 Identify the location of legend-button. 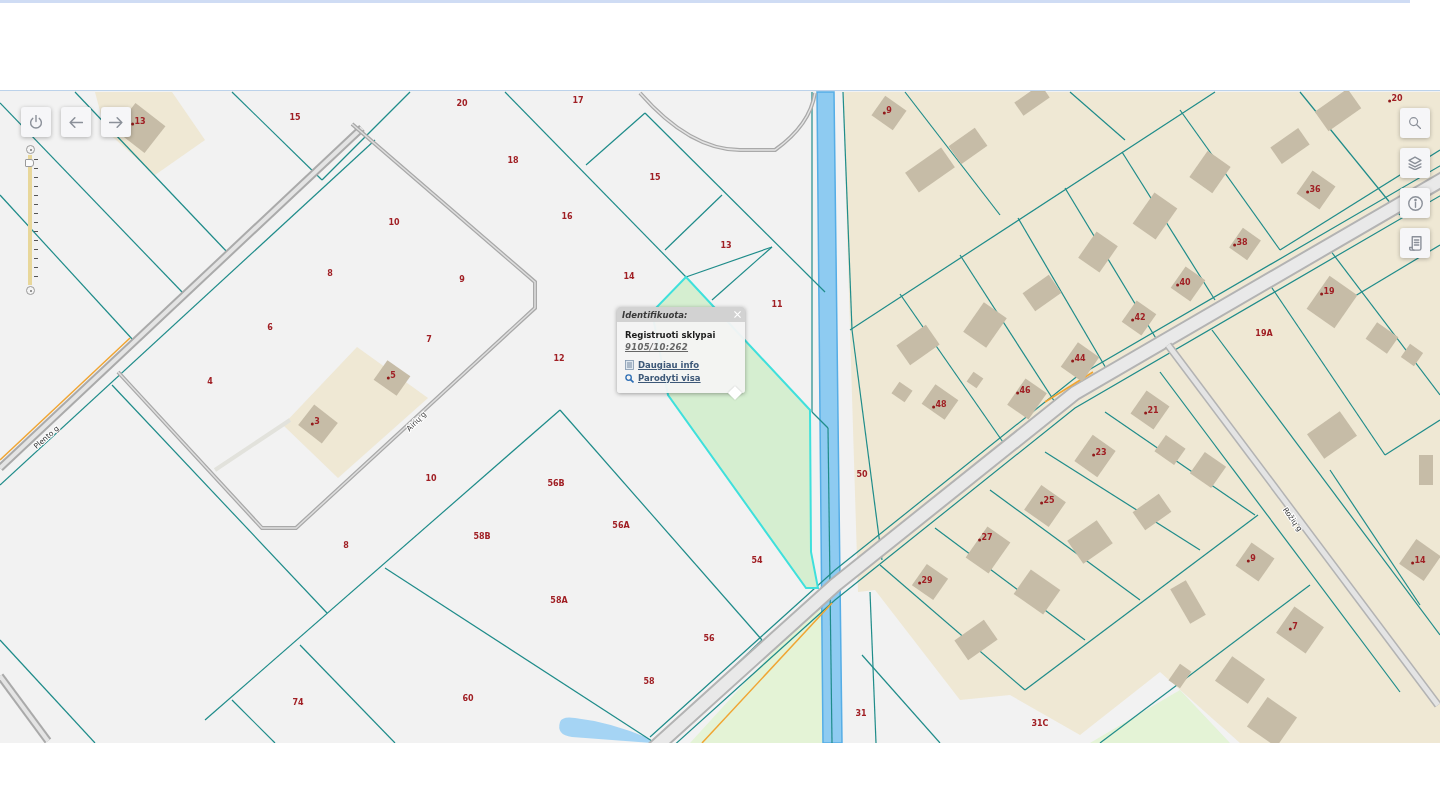
(1415, 243).